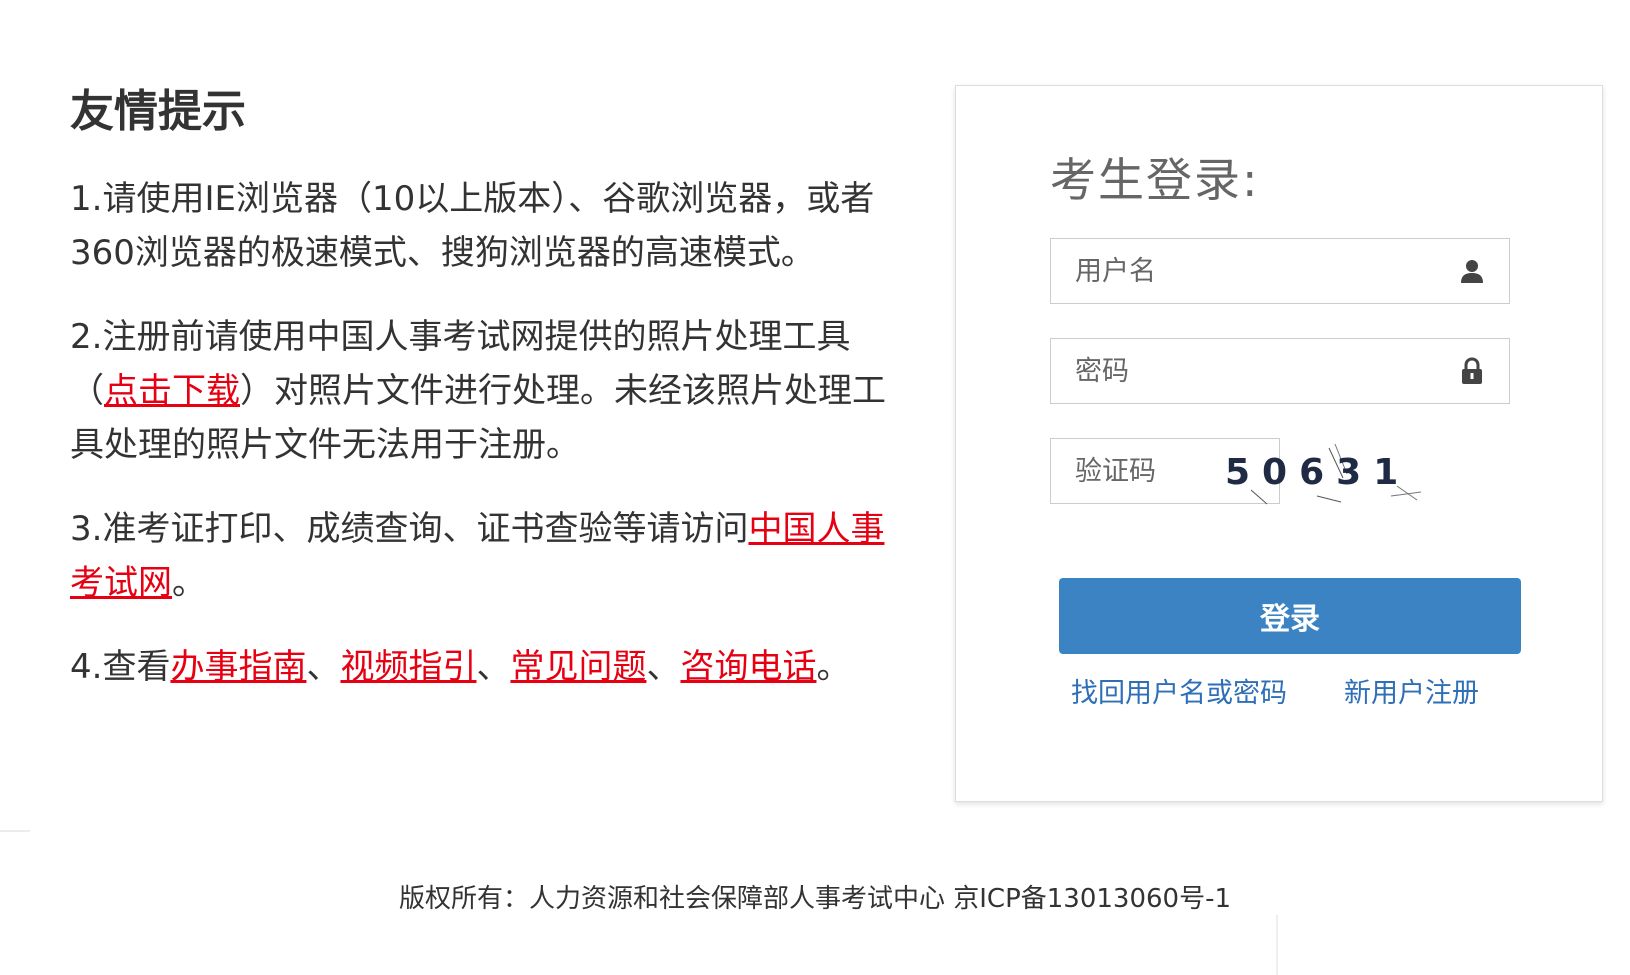 The width and height of the screenshot is (1630, 975). I want to click on background-decoration, so click(1277, 945).